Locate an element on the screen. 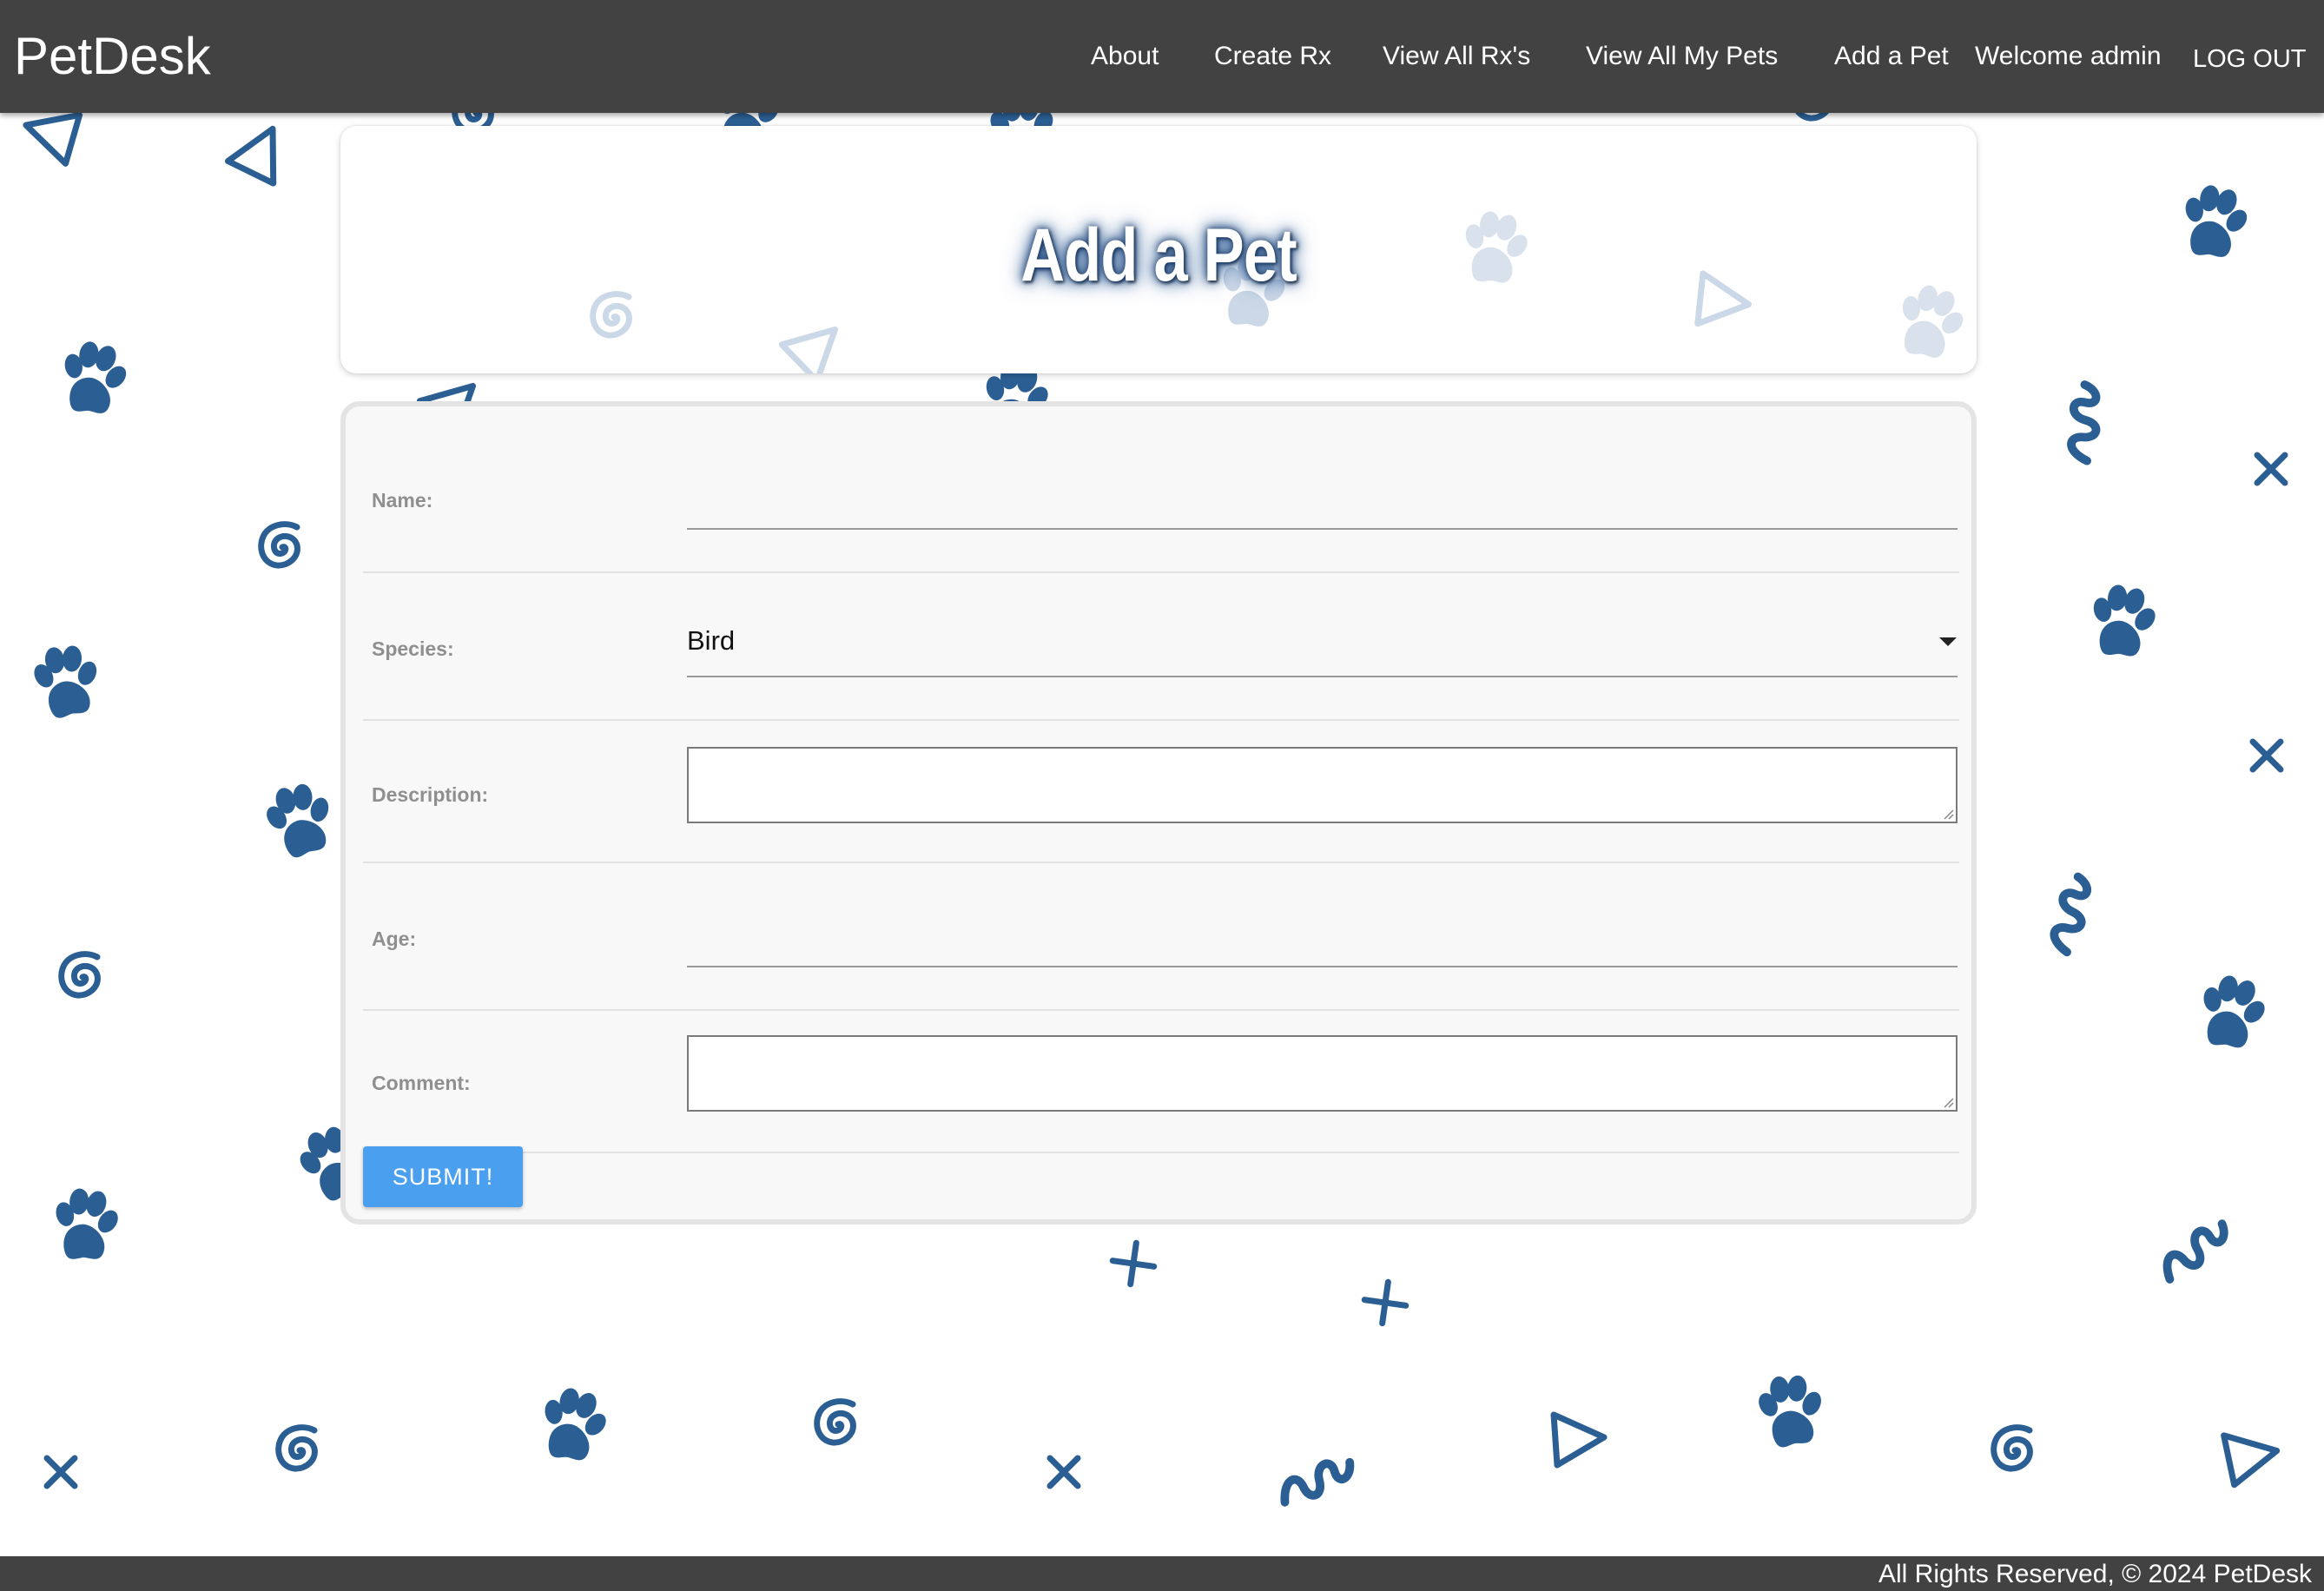  age-underline is located at coordinates (1322, 966).